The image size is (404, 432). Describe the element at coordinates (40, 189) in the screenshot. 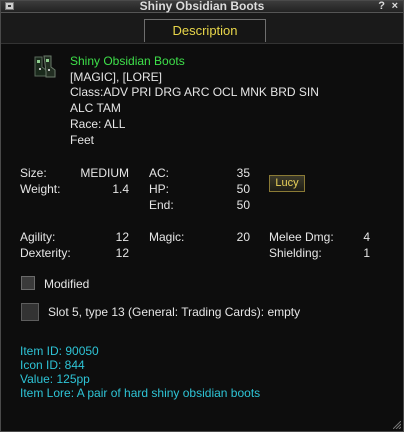

I see `weight-label: Weight:` at that location.